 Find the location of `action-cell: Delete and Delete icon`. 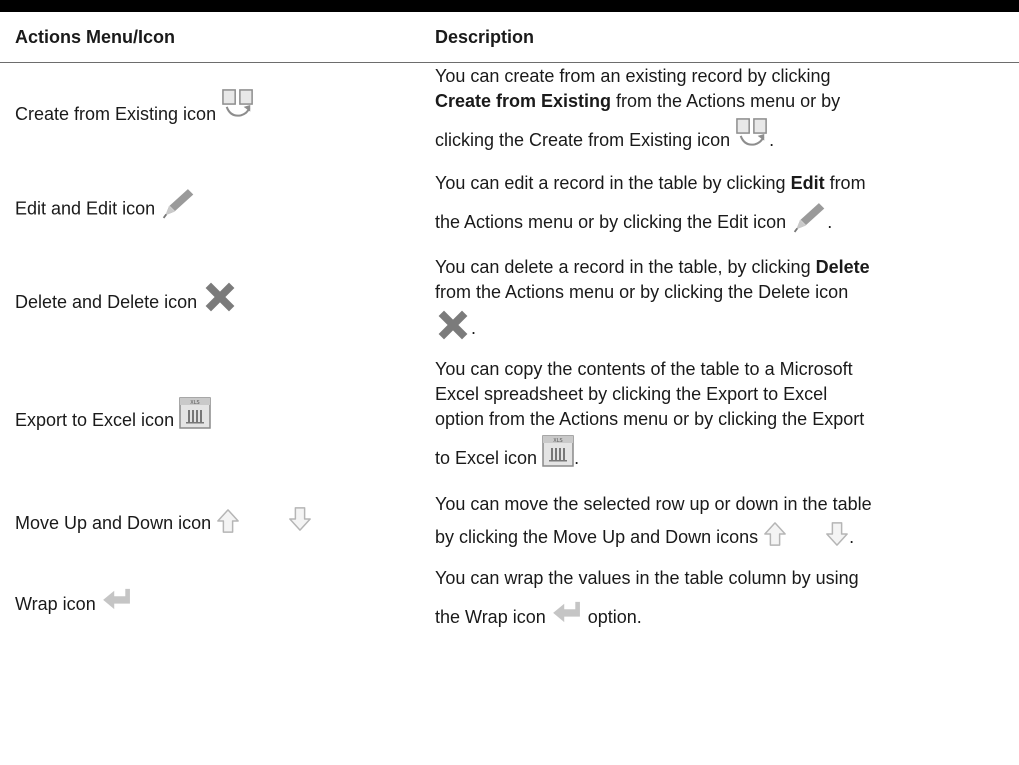

action-cell: Delete and Delete icon is located at coordinates (211, 303).